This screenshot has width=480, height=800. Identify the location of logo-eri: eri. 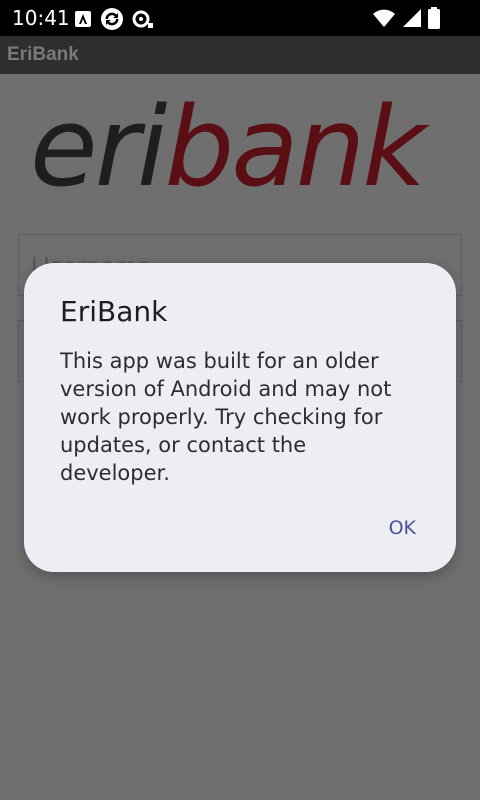
(98, 147).